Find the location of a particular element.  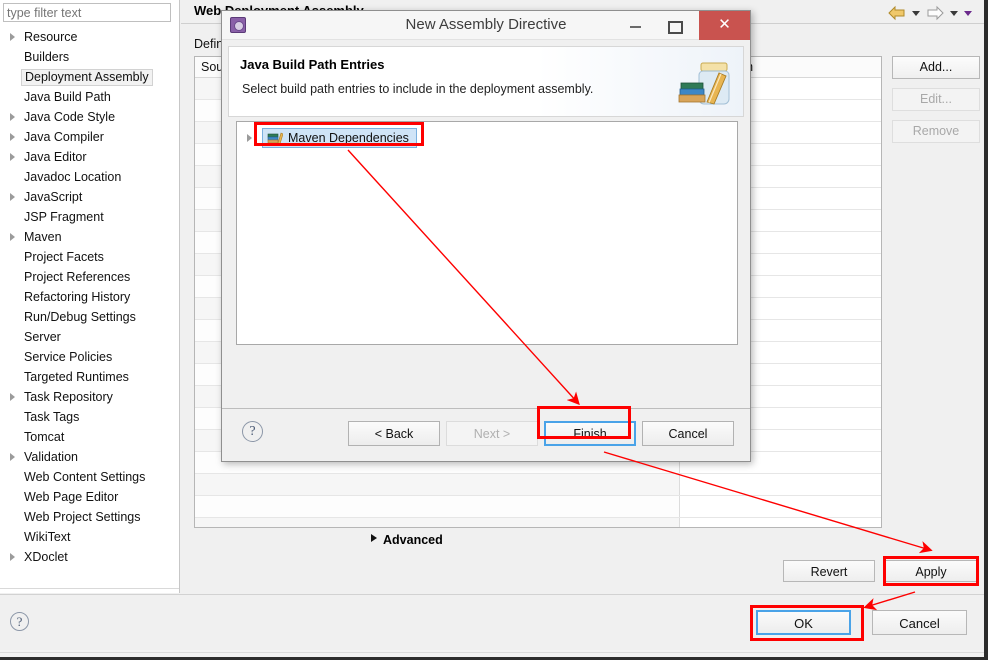

sidebar-item-label: Web Page Editor is located at coordinates (71, 497).